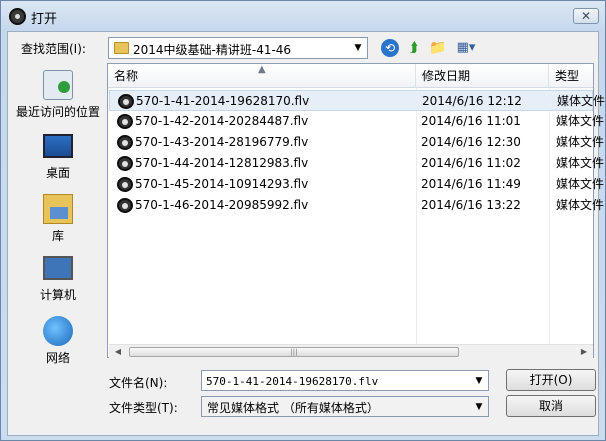  What do you see at coordinates (138, 383) in the screenshot?
I see `file-name-label: 文件名(N):` at bounding box center [138, 383].